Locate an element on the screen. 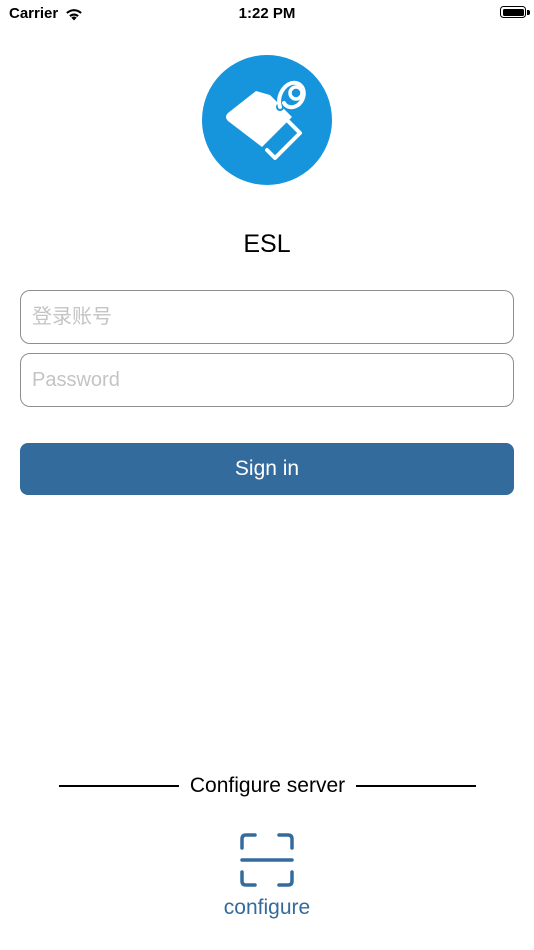  price-tag-icon is located at coordinates (266, 120).